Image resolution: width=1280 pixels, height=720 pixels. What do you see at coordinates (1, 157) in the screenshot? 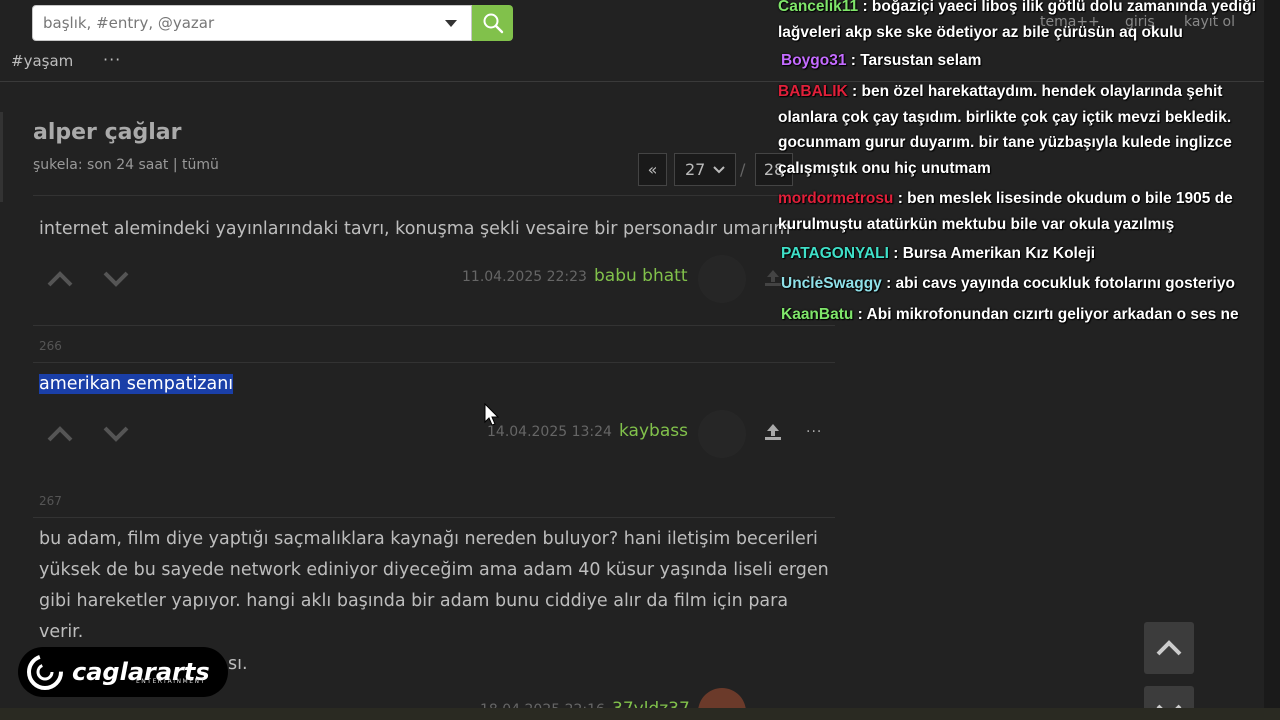
I see `left-rail` at bounding box center [1, 157].